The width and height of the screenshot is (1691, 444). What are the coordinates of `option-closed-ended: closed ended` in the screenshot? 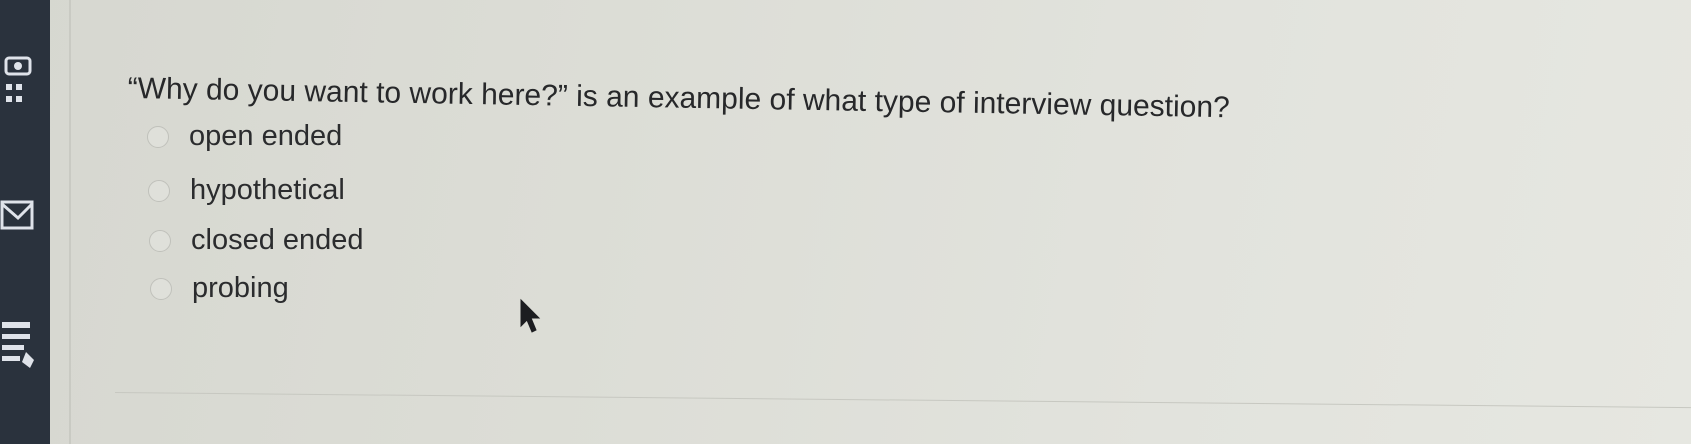 It's located at (256, 240).